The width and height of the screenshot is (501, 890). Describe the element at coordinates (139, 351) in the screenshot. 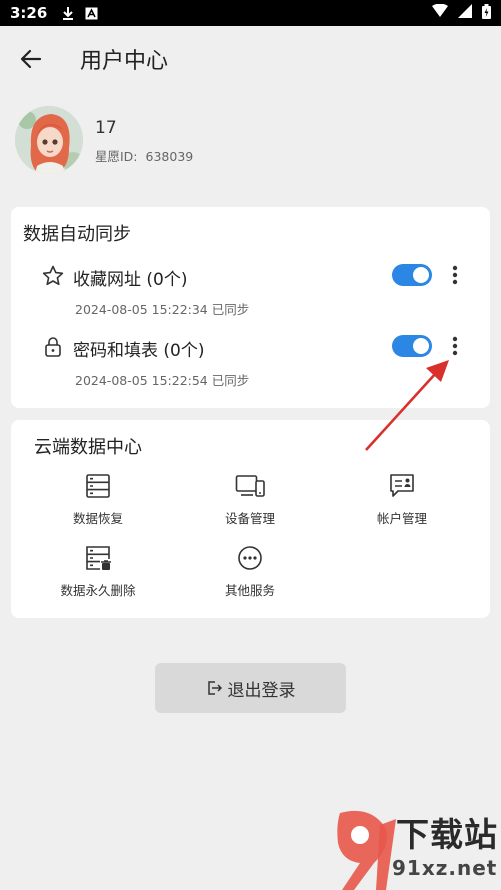

I see `sync-item-label: 密码和填表 (0个)` at that location.